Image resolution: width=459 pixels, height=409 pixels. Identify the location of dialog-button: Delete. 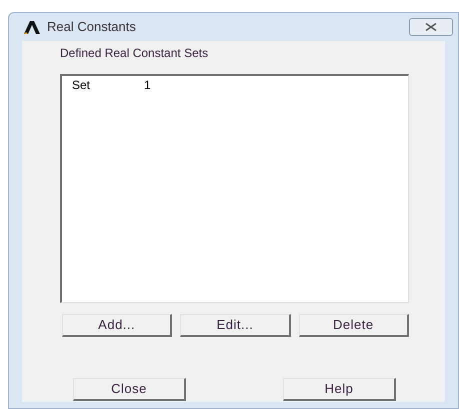
(353, 325).